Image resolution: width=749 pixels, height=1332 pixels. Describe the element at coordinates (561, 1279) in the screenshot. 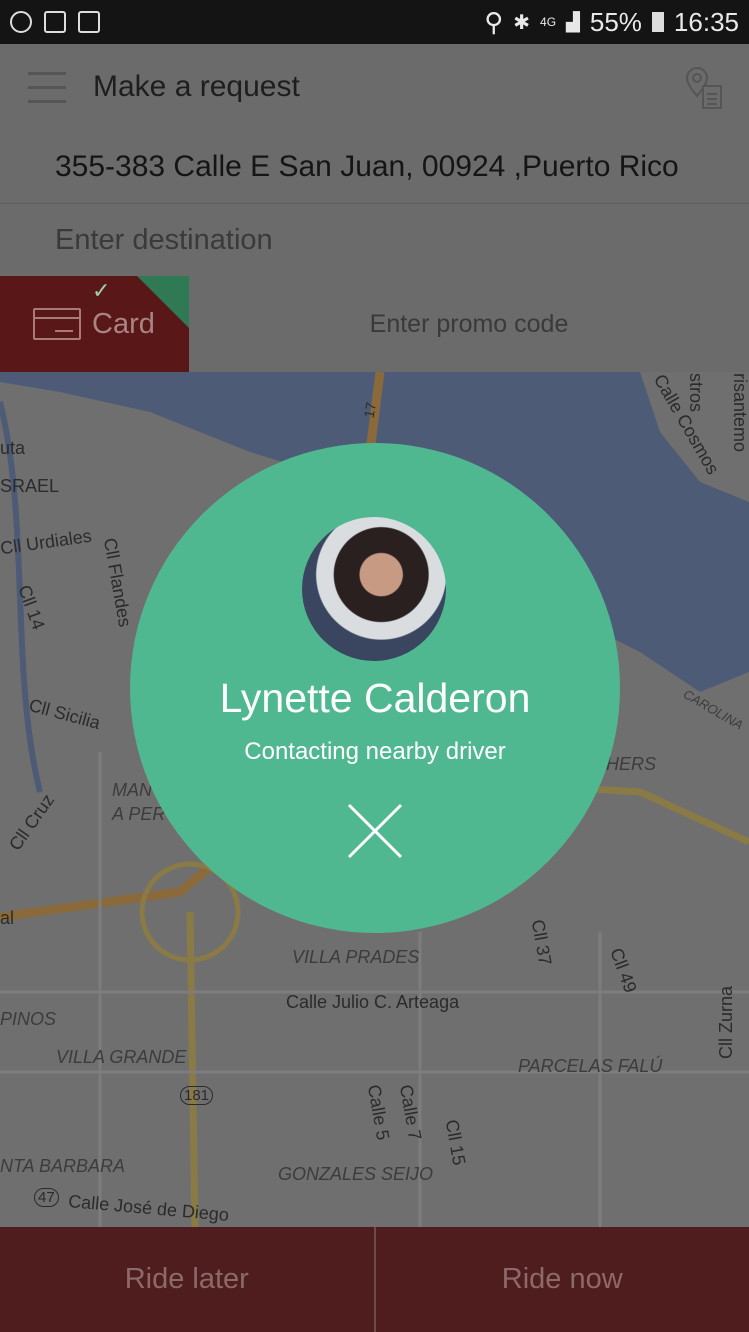

I see `ride-now-button: Ride now` at that location.